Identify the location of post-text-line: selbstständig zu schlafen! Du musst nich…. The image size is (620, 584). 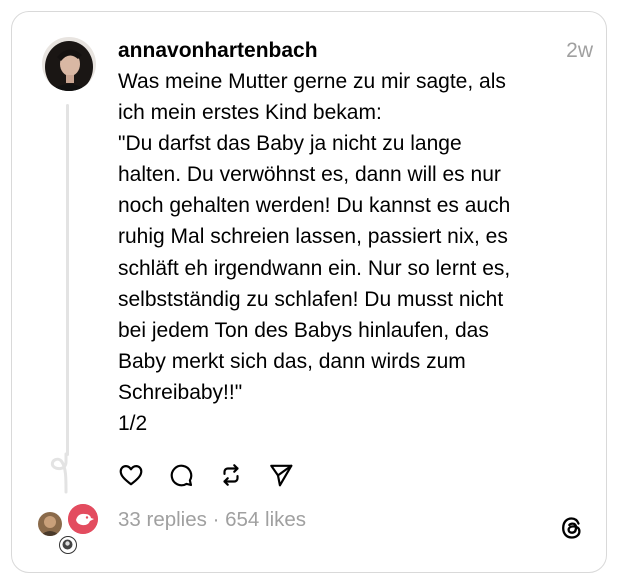
(311, 299).